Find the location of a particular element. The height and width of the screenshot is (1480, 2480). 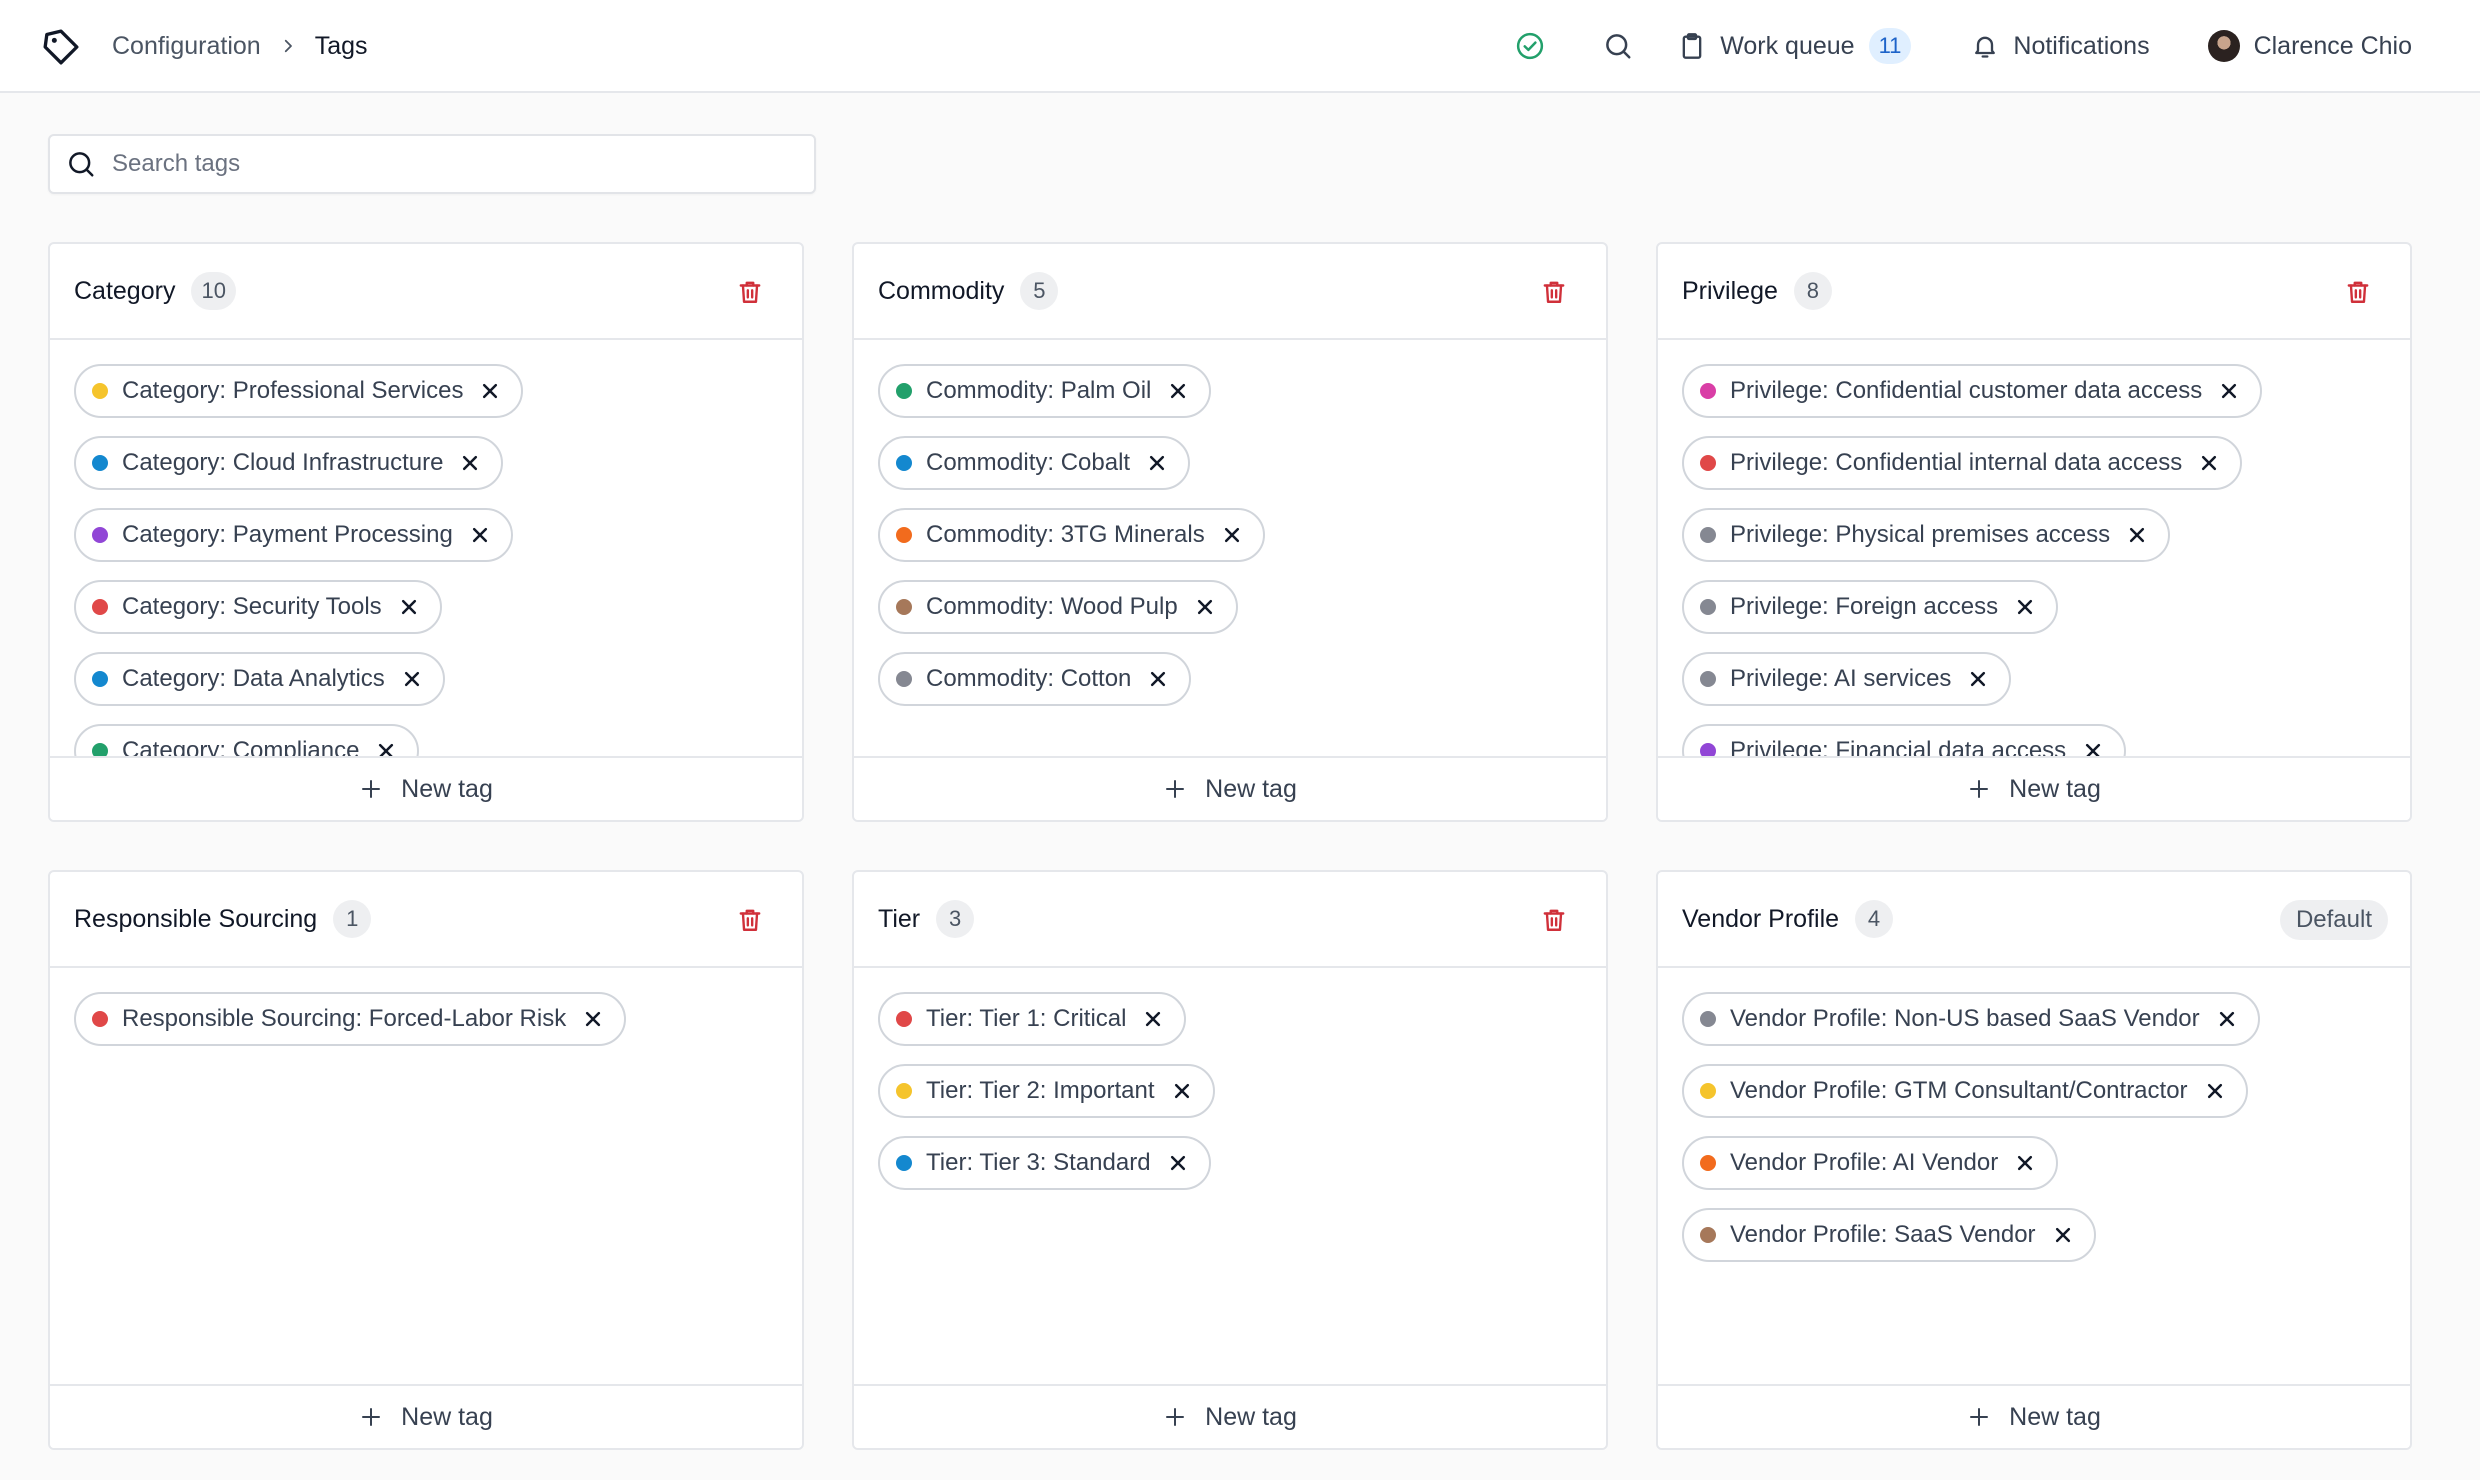

tag-chip: Privilege: Foreign access is located at coordinates (1870, 607).